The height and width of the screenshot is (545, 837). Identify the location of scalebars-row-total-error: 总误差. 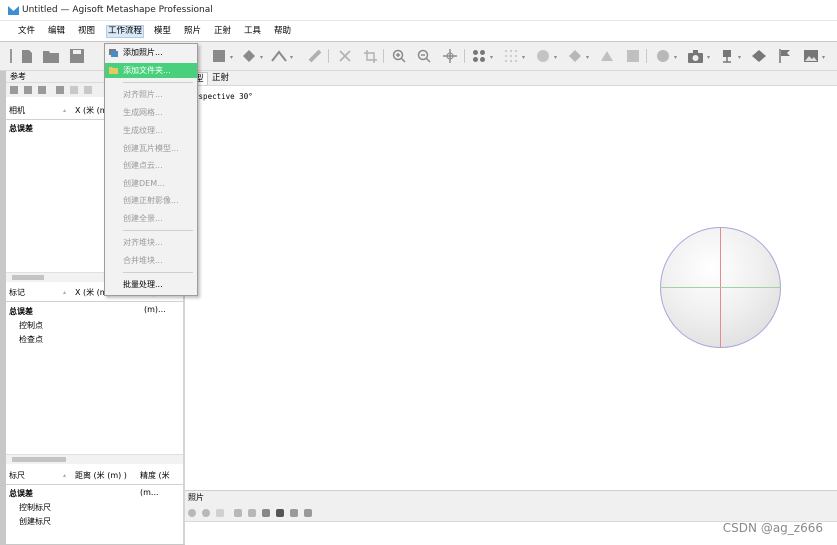
(21, 494).